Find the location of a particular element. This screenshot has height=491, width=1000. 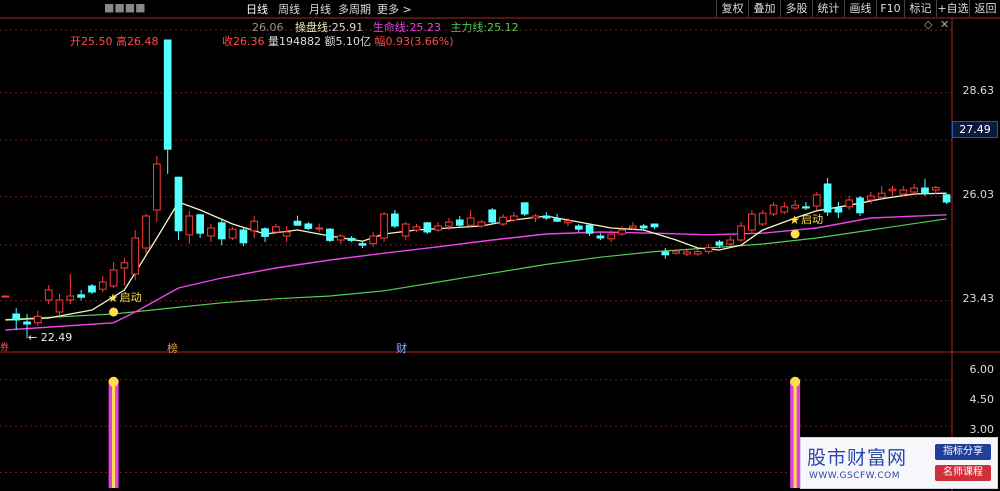

tab-monthly: 月线 is located at coordinates (320, 9).